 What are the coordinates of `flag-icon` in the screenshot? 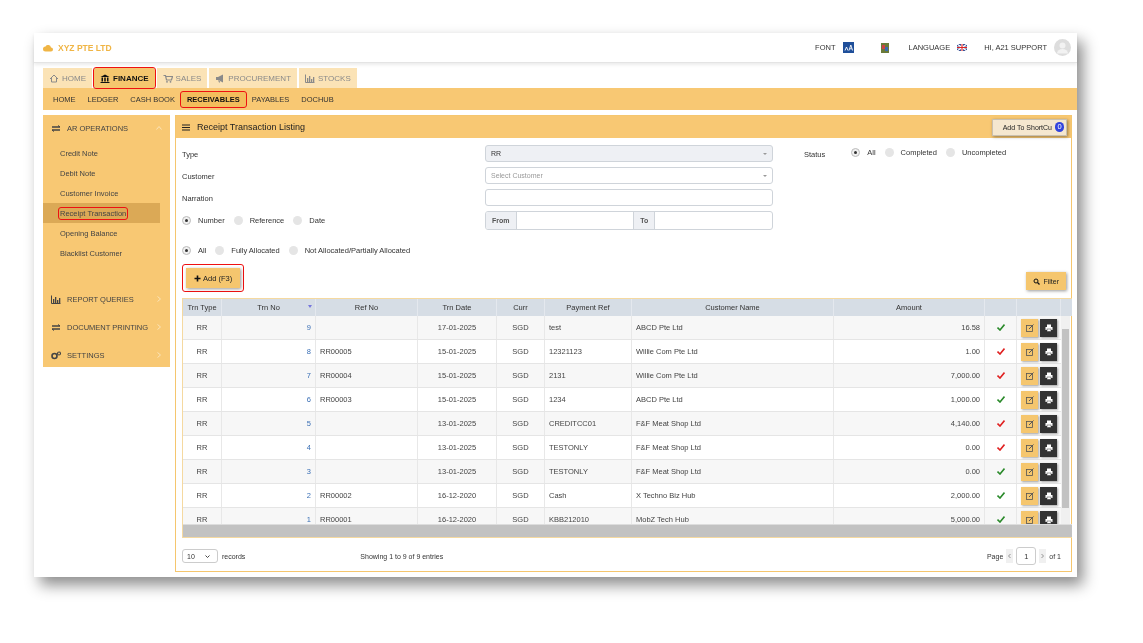 It's located at (962, 47).